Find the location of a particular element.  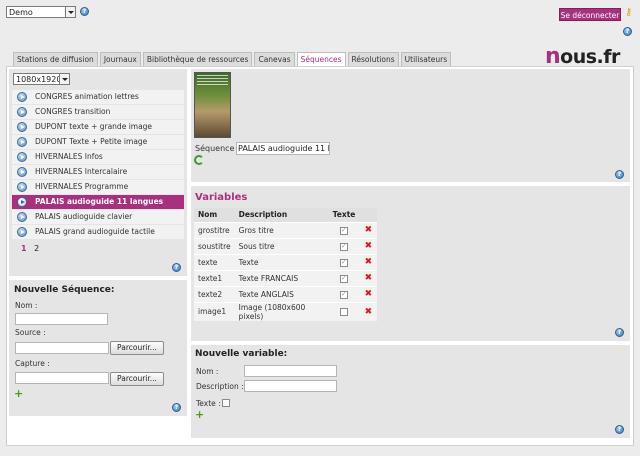

sequence-list-item: PALAIS audioguide clavier is located at coordinates (98, 217).